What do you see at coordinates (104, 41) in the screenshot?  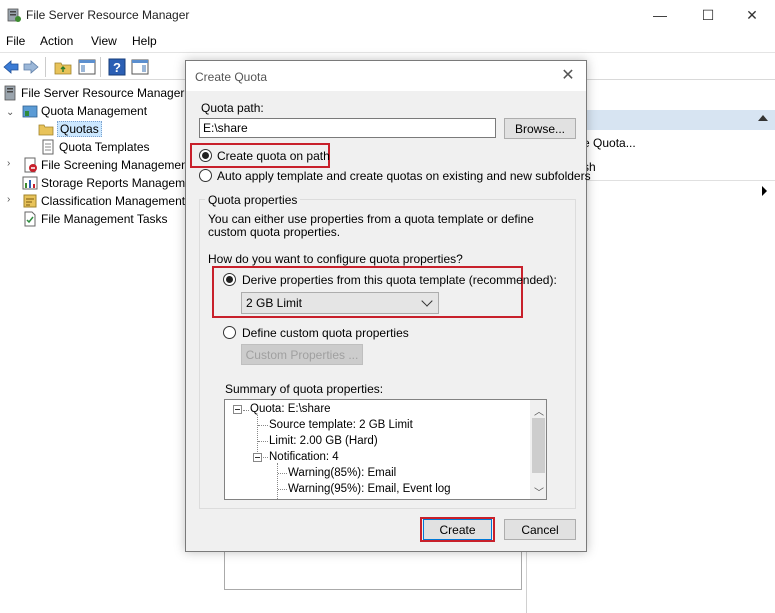 I see `menu-view: View` at bounding box center [104, 41].